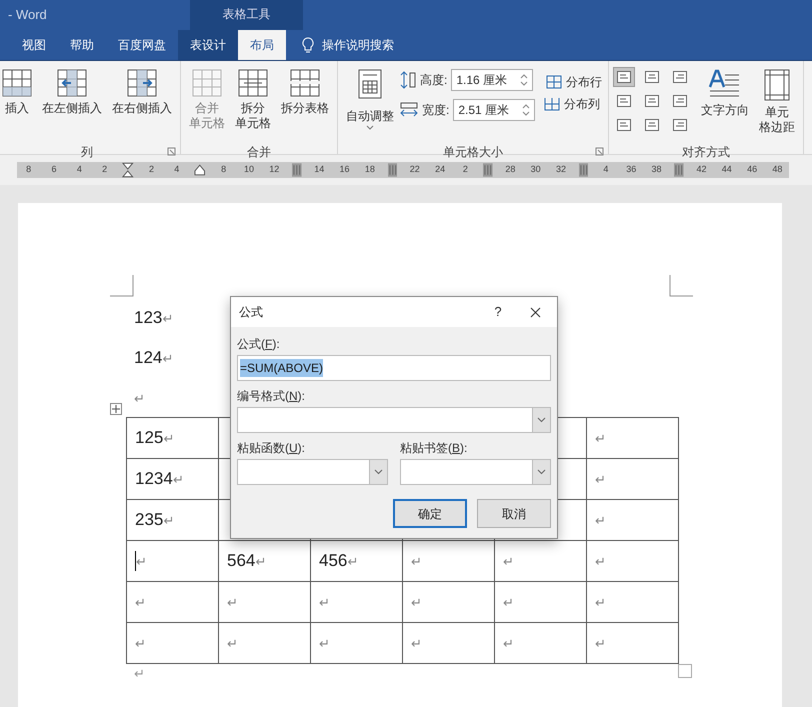 The width and height of the screenshot is (812, 707). I want to click on tab-marker-icon, so click(200, 170).